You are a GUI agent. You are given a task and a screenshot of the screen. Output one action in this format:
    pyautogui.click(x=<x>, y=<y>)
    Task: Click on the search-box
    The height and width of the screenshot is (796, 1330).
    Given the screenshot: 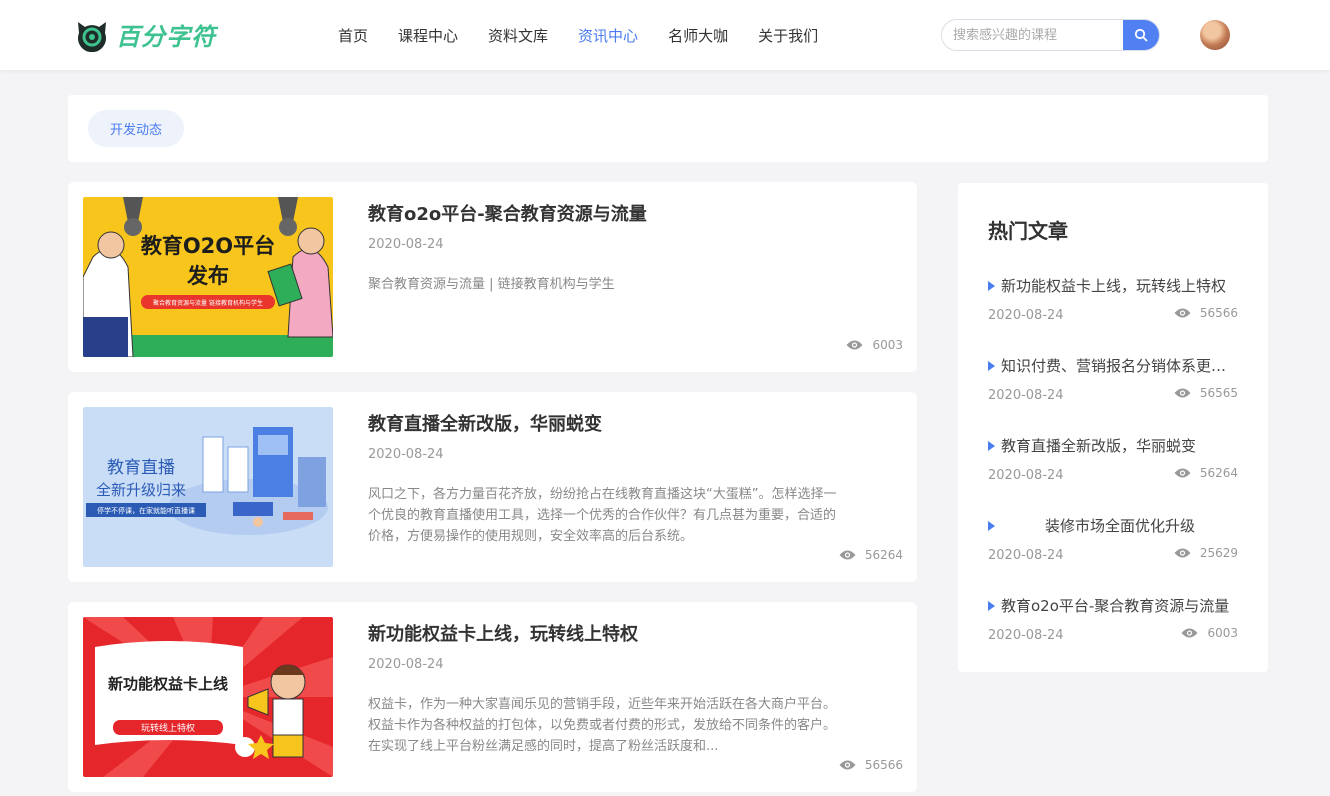 What is the action you would take?
    pyautogui.click(x=1050, y=35)
    